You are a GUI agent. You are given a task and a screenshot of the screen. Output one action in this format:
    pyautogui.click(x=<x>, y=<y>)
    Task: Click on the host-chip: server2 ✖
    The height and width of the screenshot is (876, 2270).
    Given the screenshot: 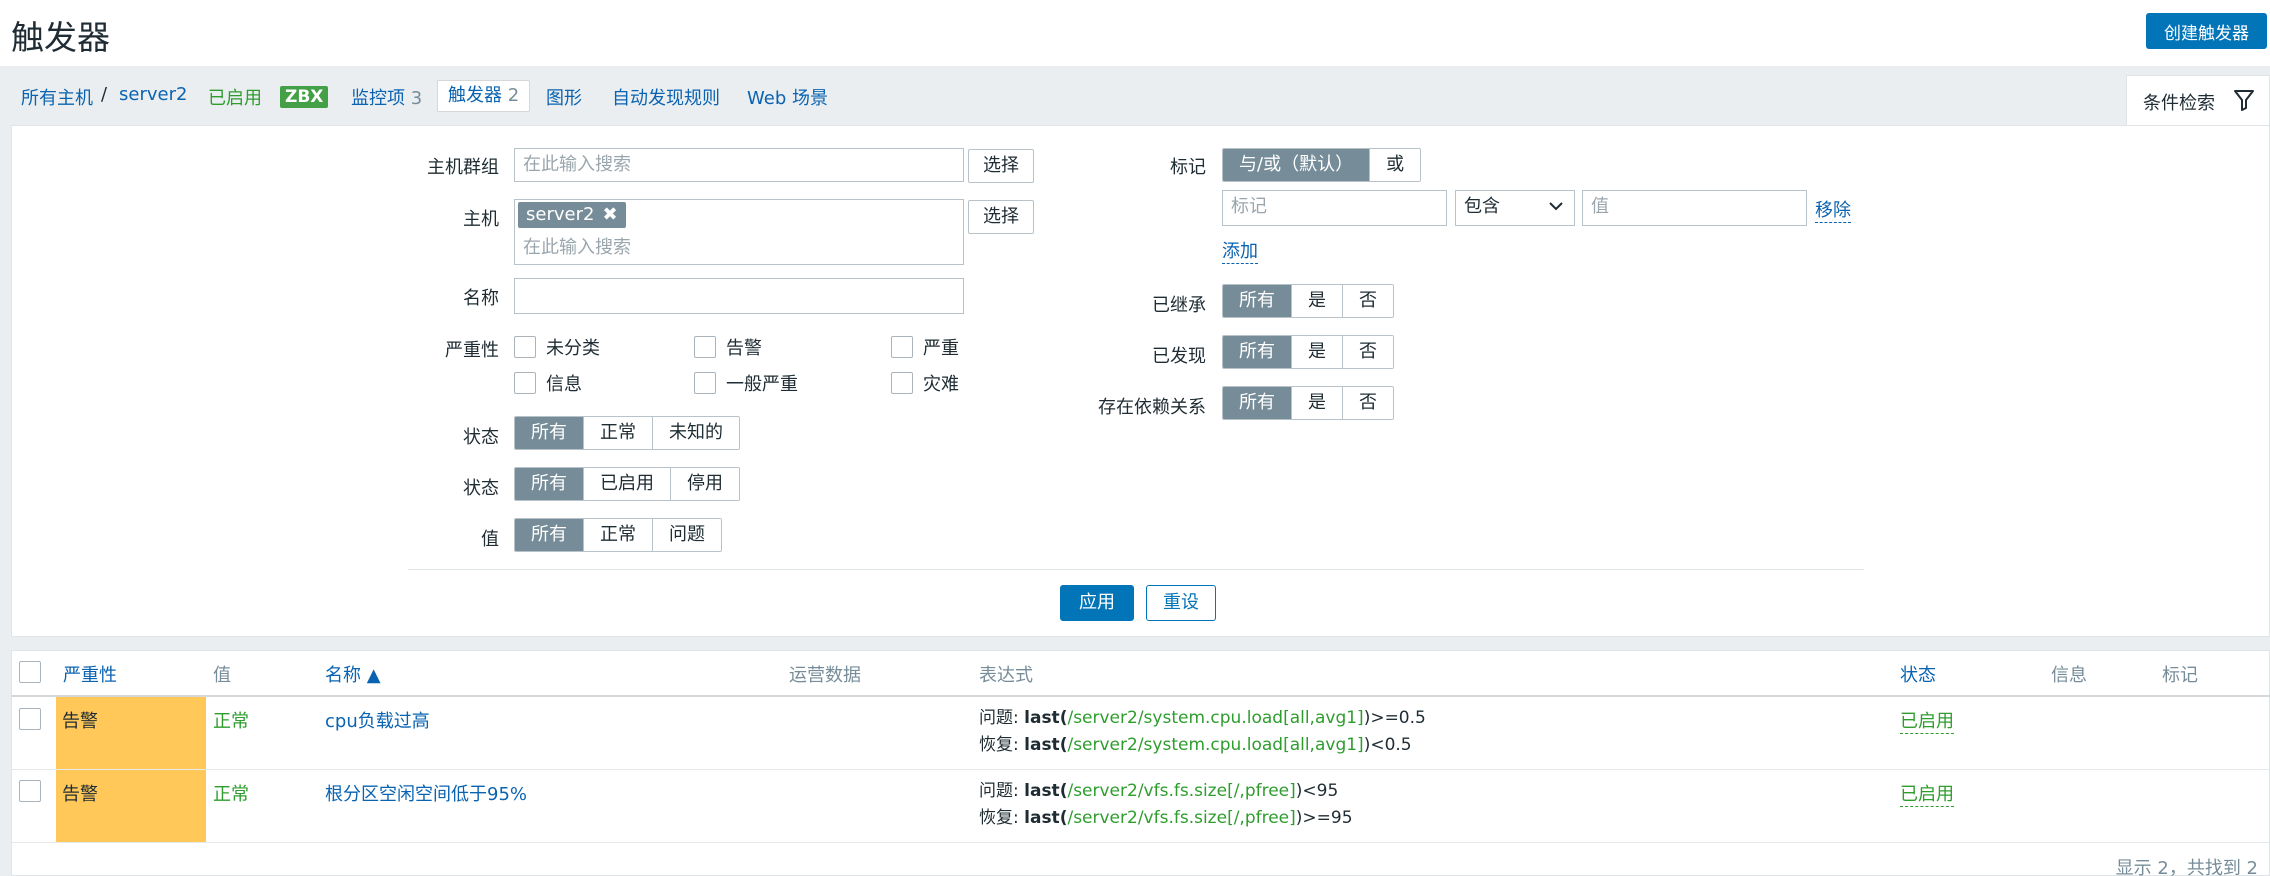 What is the action you would take?
    pyautogui.click(x=572, y=215)
    